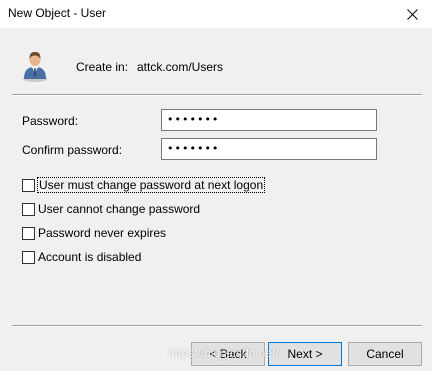 This screenshot has height=371, width=432. I want to click on close-icon, so click(412, 14).